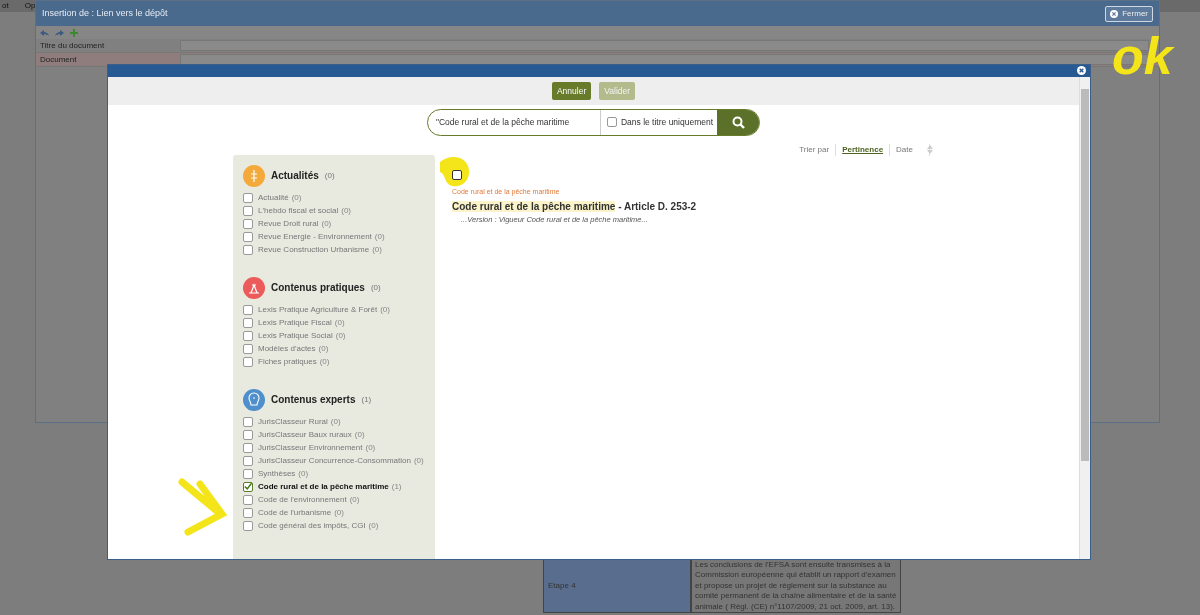 Image resolution: width=1200 pixels, height=615 pixels. Describe the element at coordinates (313, 400) in the screenshot. I see `facet-title: Contenus experts` at that location.